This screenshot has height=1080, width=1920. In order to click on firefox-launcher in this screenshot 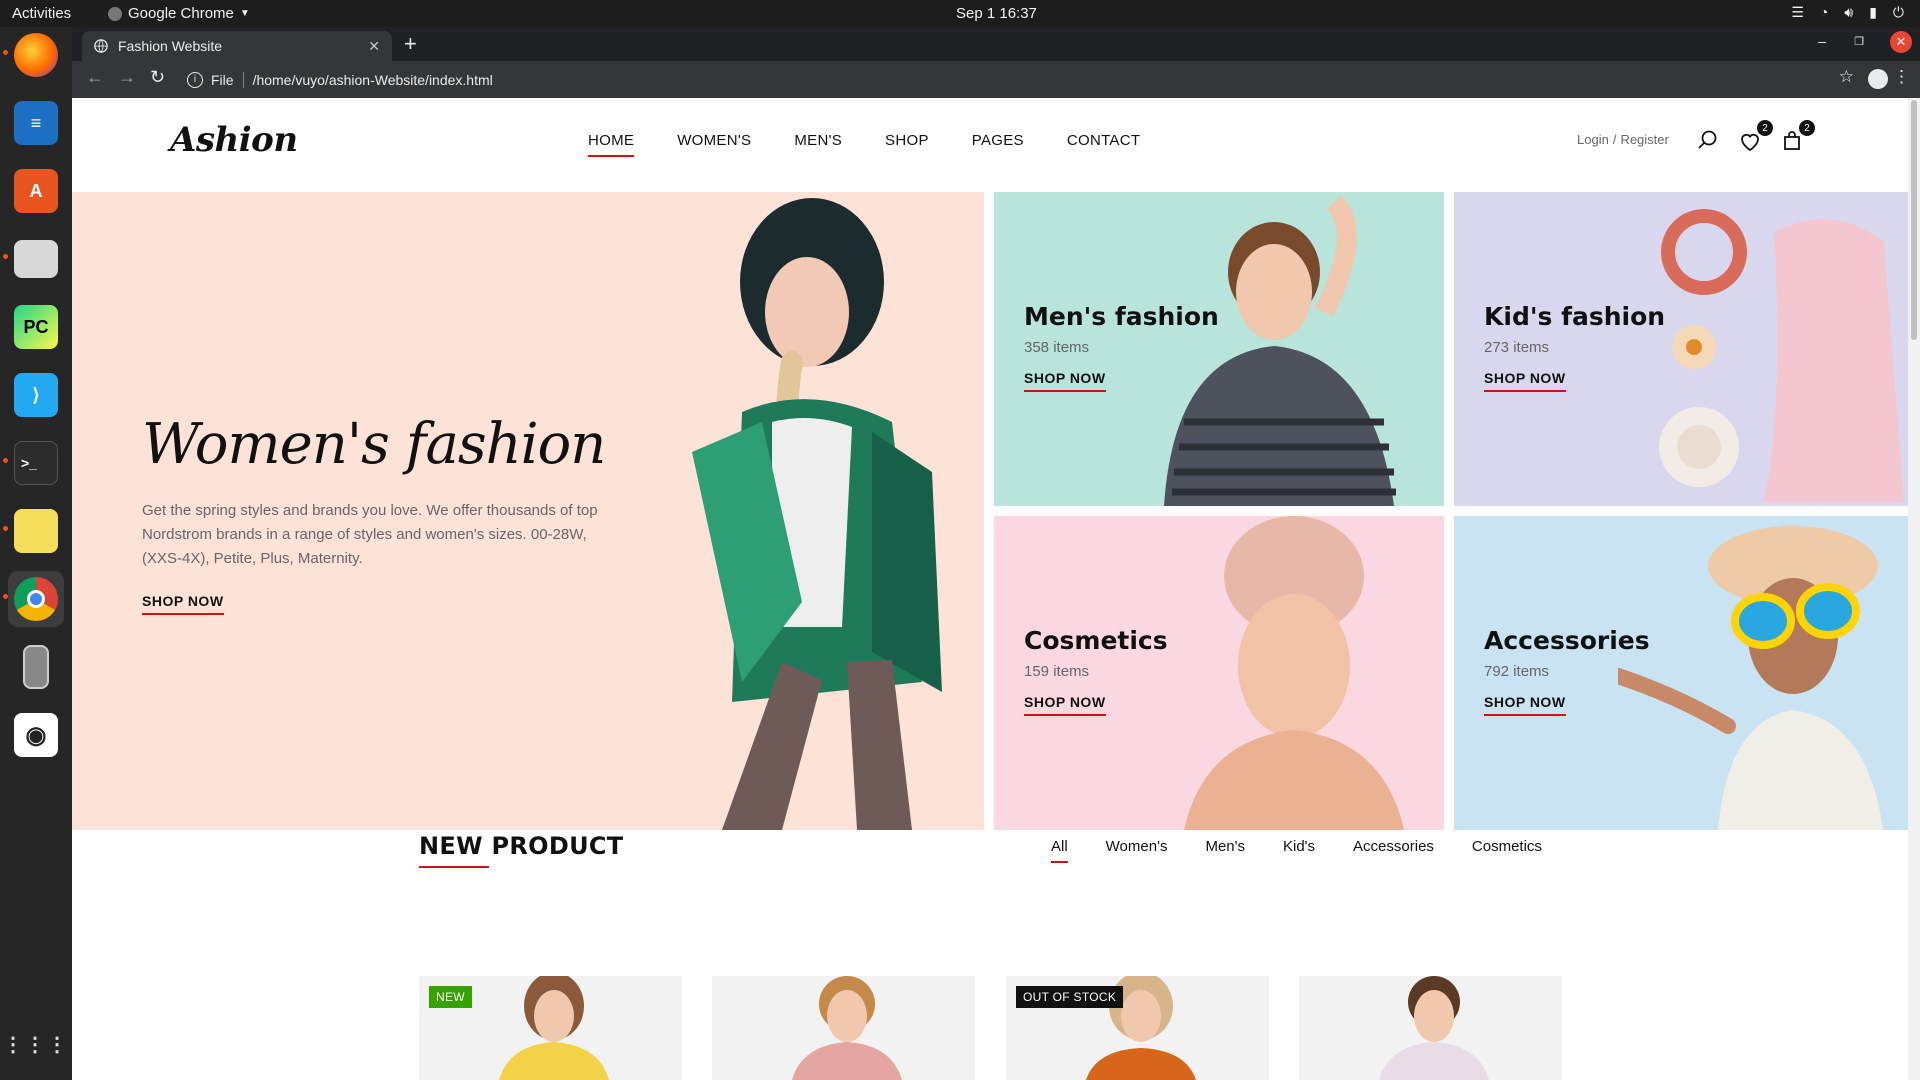, I will do `click(36, 55)`.